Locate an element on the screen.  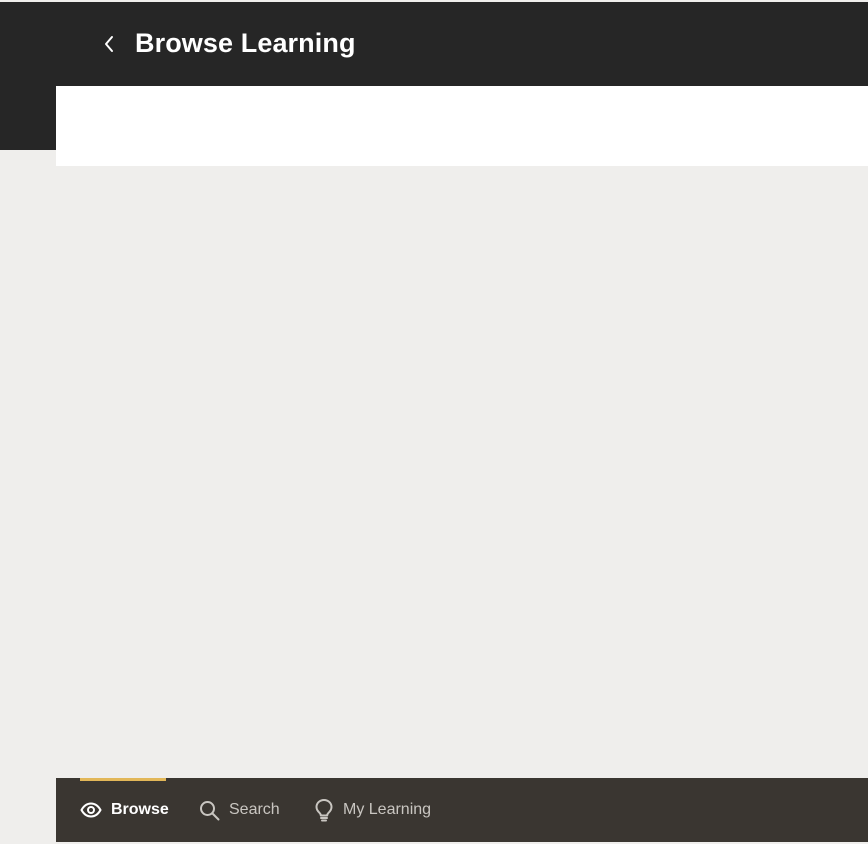
nav-item-label: My Learning is located at coordinates (387, 809).